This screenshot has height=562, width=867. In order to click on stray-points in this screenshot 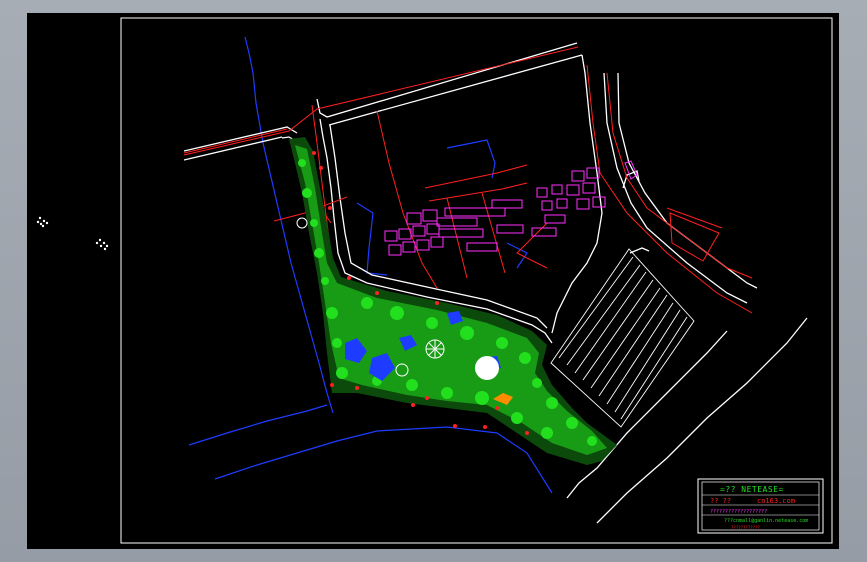, I will do `click(72, 233)`.